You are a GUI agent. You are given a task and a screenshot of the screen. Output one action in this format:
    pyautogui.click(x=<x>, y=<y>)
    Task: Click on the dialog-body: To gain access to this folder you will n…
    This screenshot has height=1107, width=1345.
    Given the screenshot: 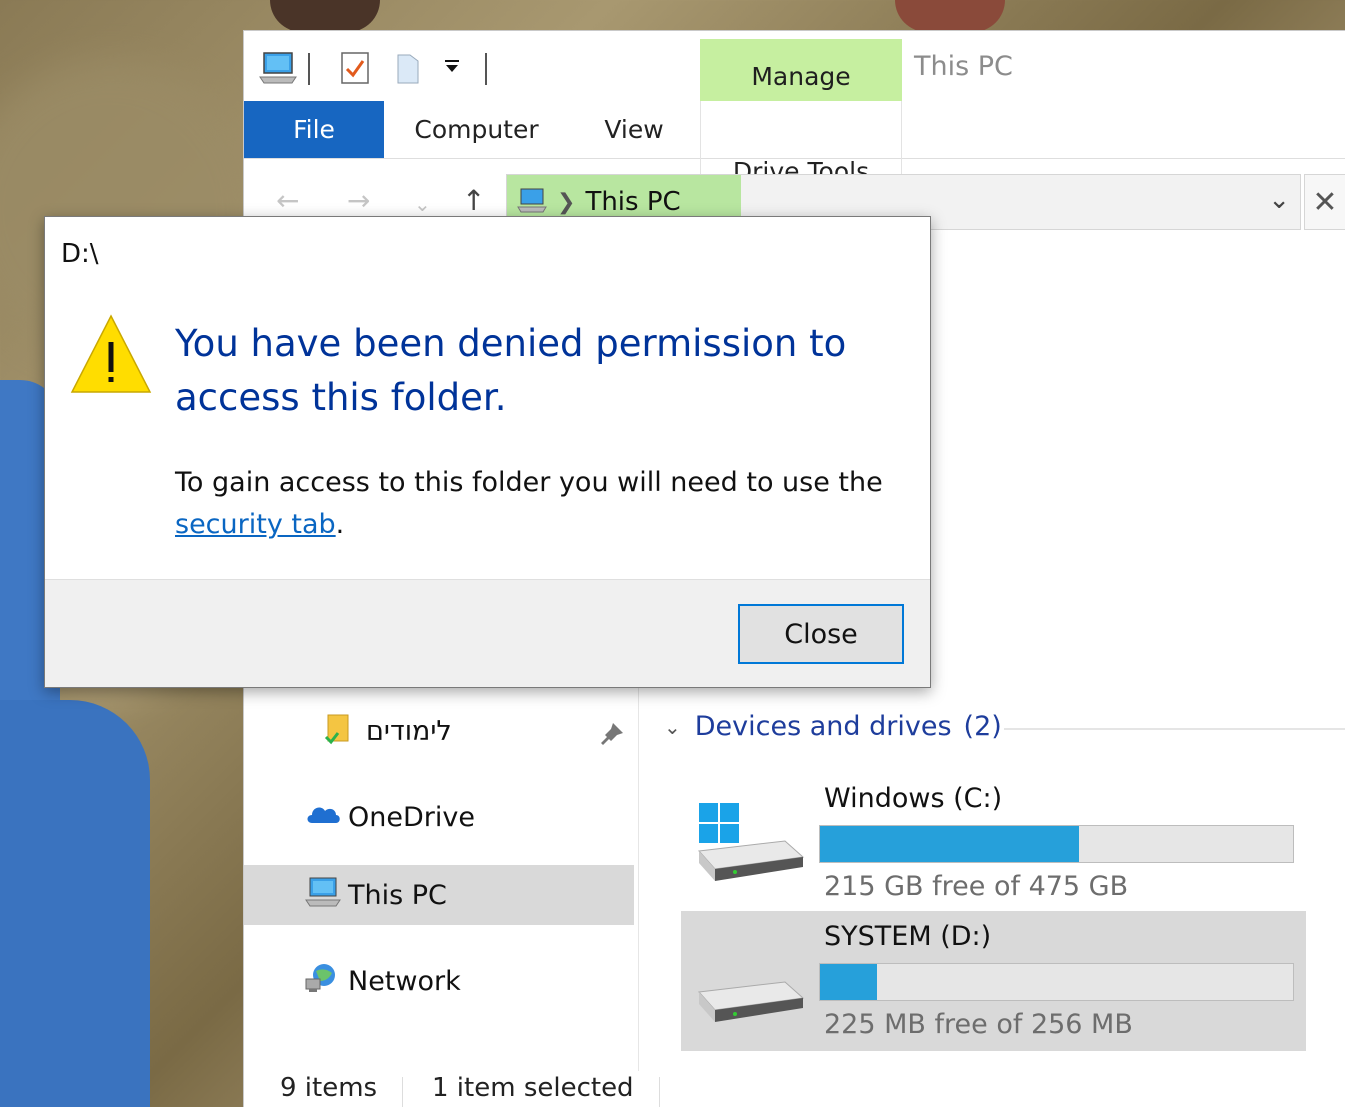 What is the action you would take?
    pyautogui.click(x=540, y=504)
    